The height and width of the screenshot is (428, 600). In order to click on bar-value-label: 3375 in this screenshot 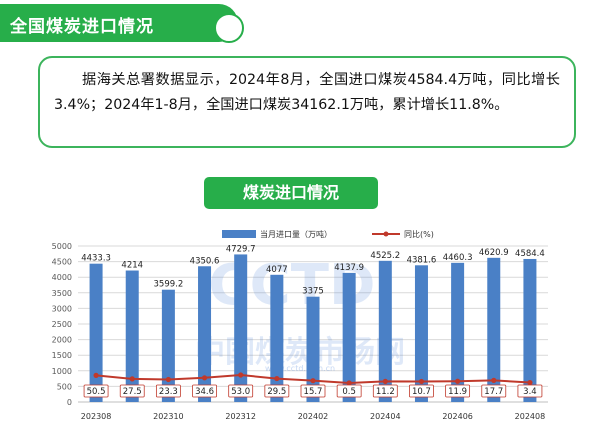, I will do `click(313, 292)`.